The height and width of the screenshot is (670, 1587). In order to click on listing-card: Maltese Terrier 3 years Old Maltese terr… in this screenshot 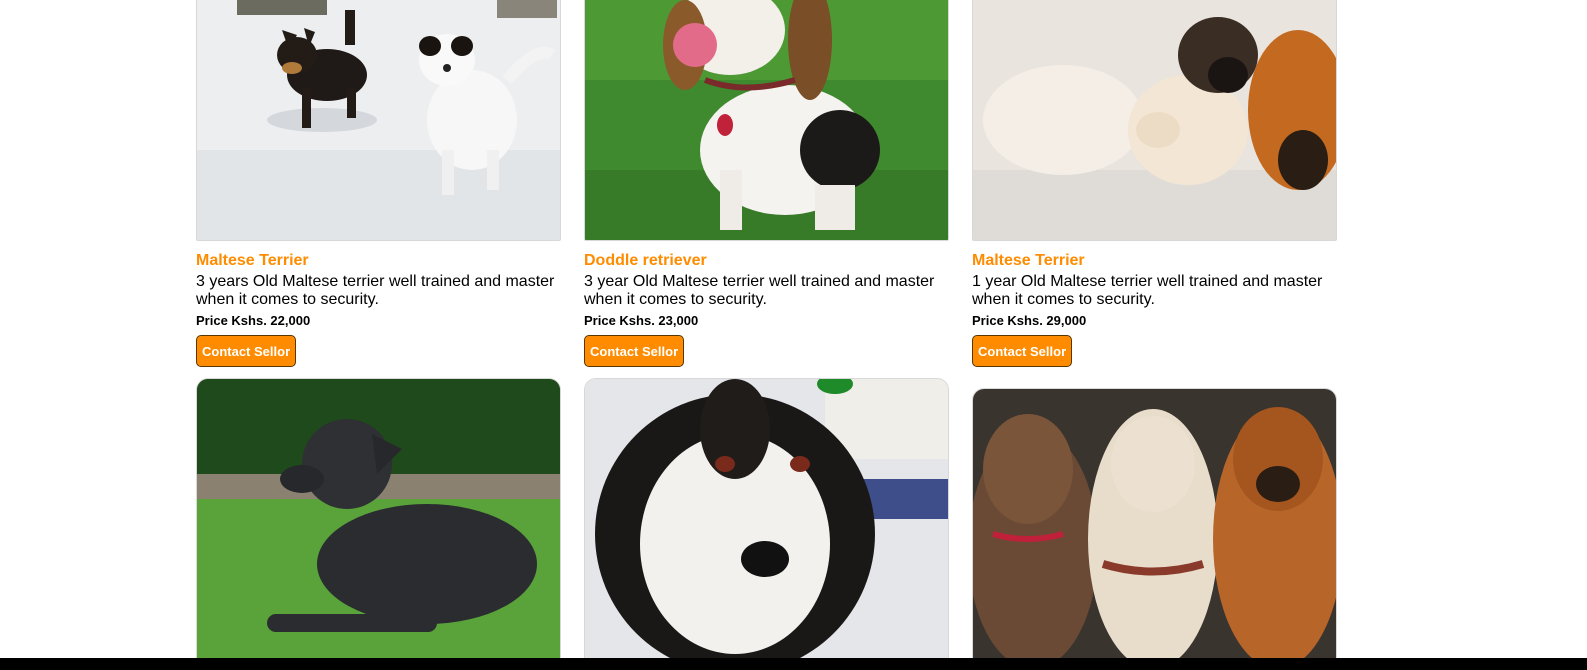, I will do `click(378, 183)`.